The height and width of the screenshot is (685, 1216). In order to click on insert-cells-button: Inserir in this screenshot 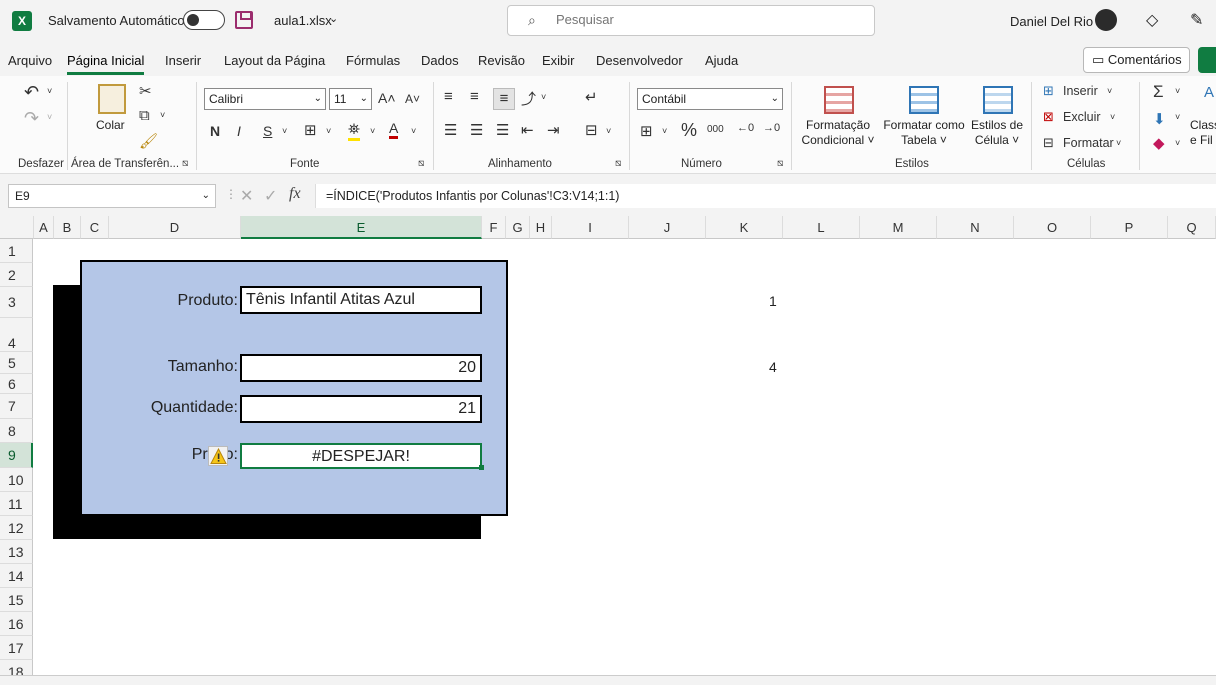, I will do `click(1080, 91)`.